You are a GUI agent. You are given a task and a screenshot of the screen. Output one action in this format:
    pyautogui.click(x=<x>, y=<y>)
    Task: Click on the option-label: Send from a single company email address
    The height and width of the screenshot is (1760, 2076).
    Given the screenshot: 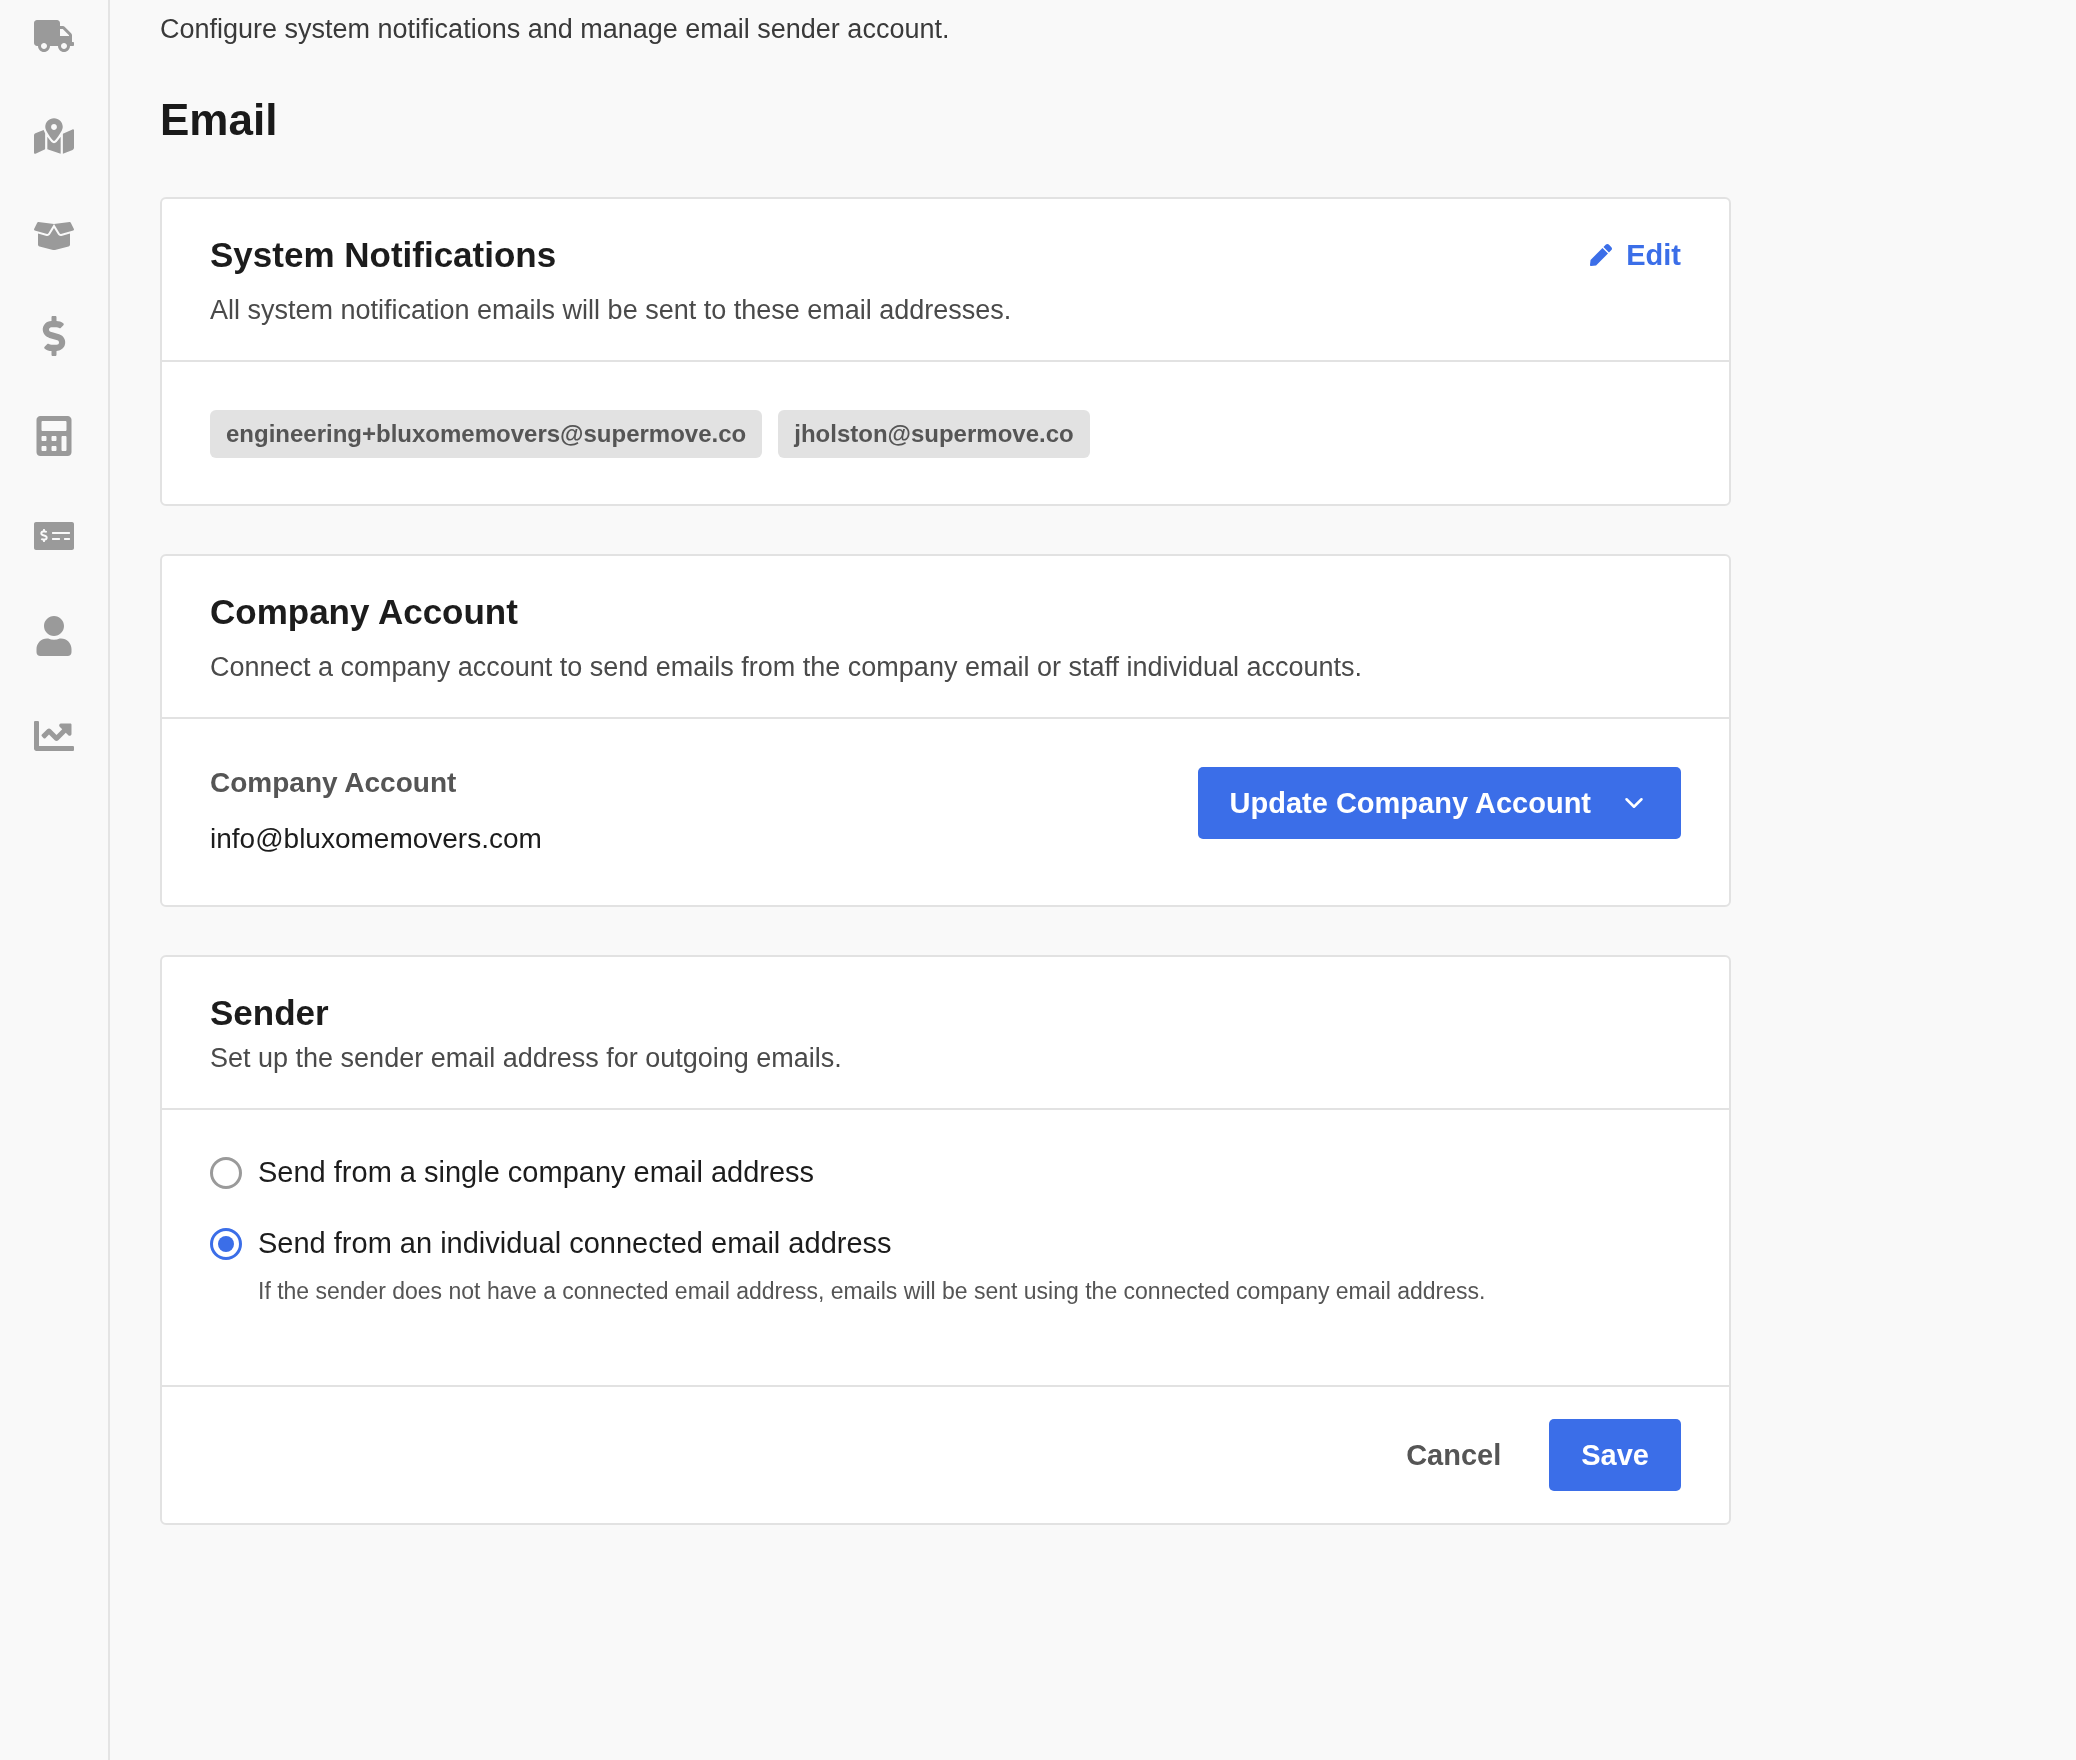 What is the action you would take?
    pyautogui.click(x=536, y=1172)
    